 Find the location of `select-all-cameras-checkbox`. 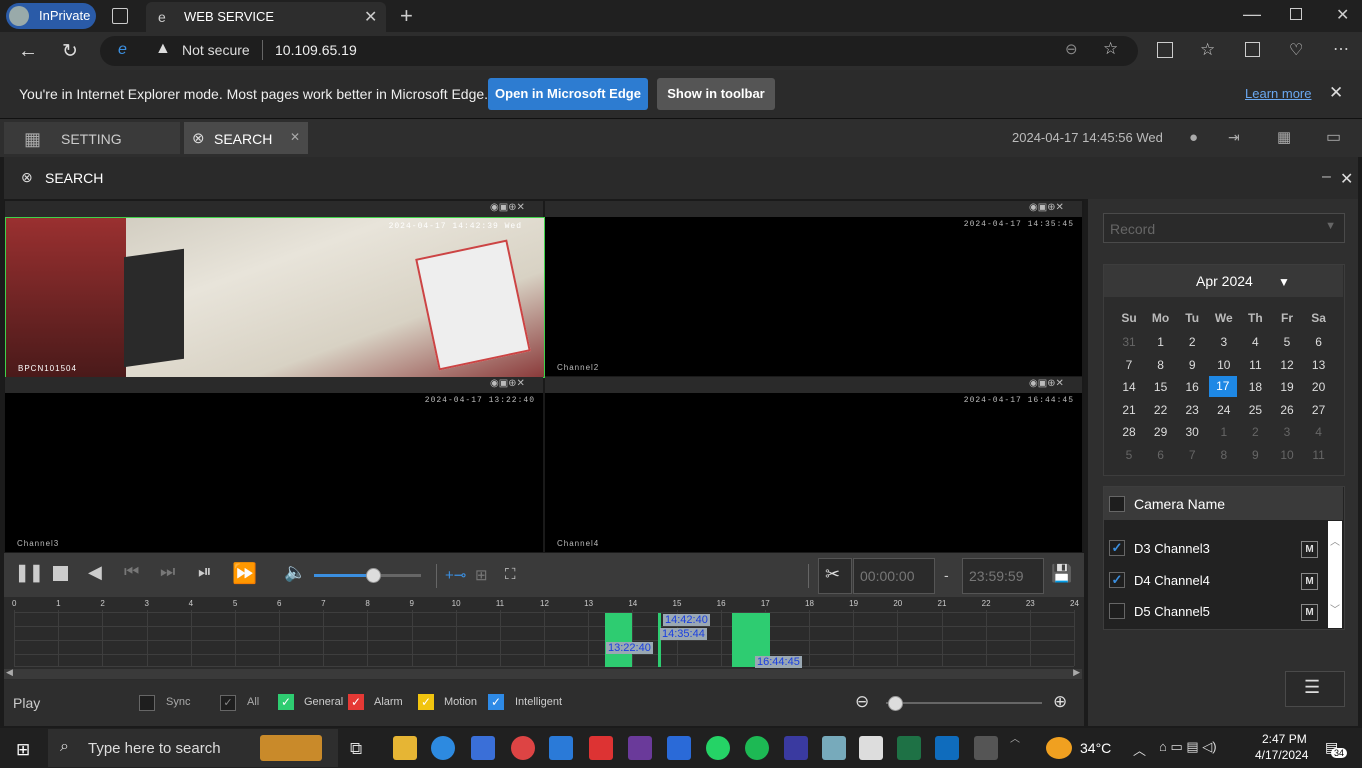

select-all-cameras-checkbox is located at coordinates (1117, 504).